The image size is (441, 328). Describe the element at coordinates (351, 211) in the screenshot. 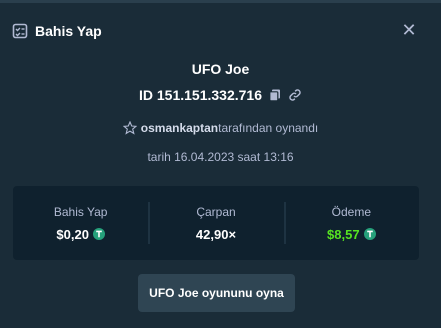

I see `stat-payout-label: Ödeme` at that location.